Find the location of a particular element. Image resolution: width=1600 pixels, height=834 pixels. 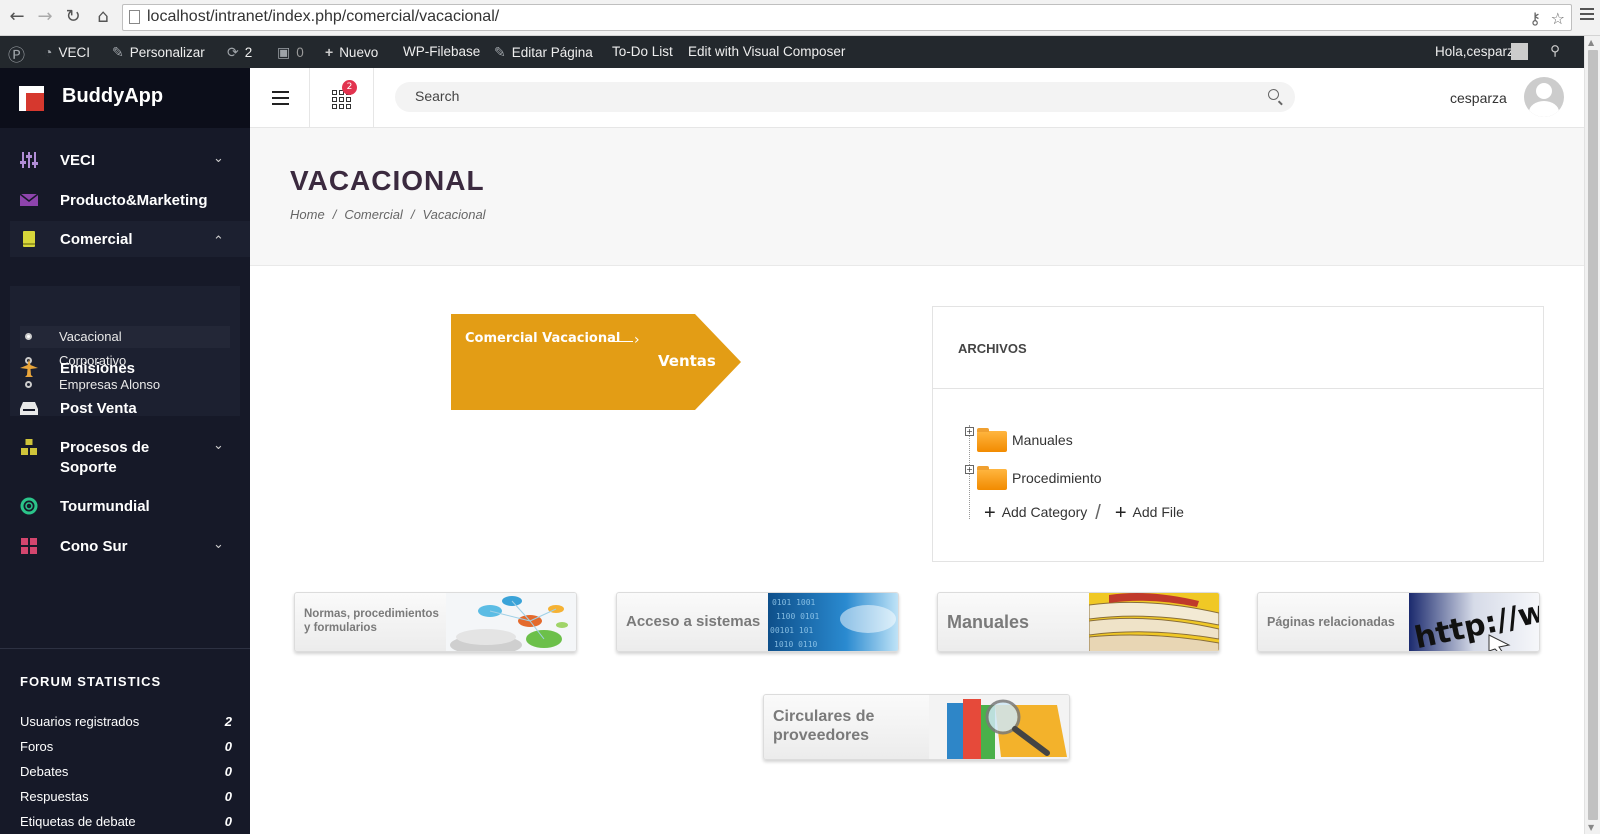

home-icon: ⌂ is located at coordinates (103, 17).